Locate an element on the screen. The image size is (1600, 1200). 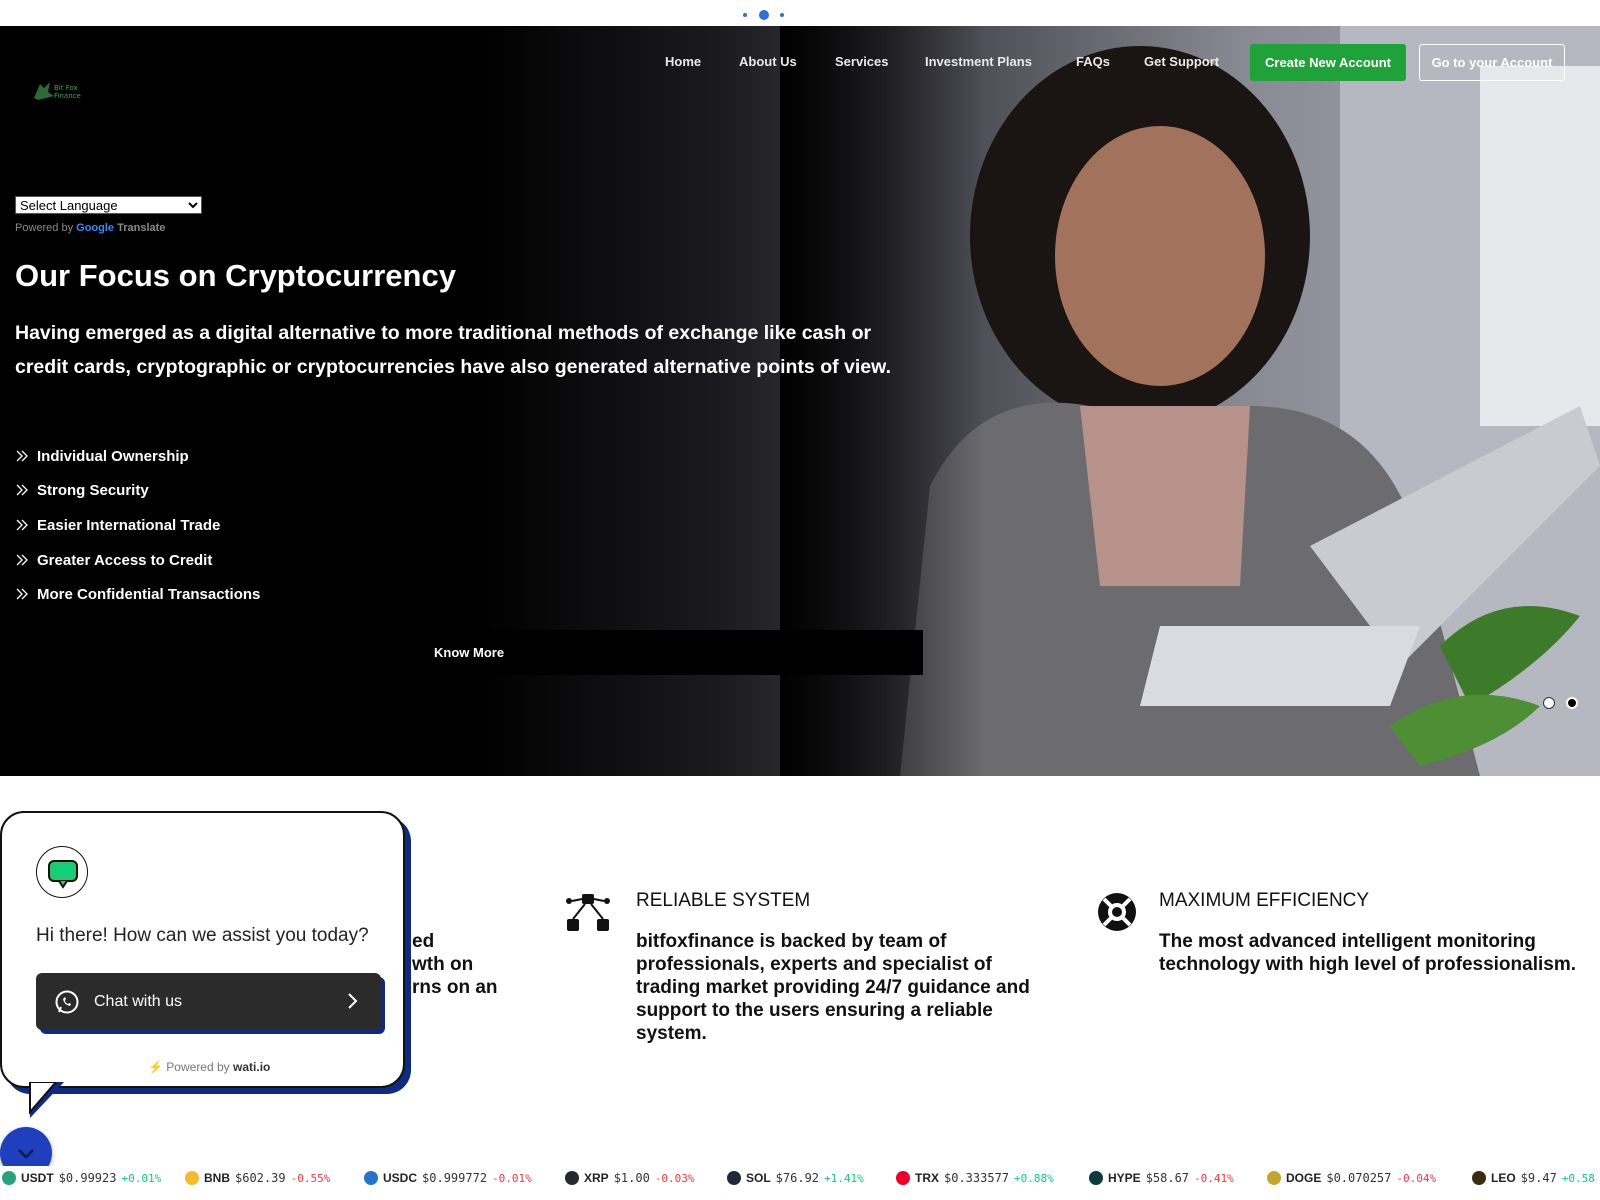
feature-label: More Confidential Transactions is located at coordinates (149, 594).